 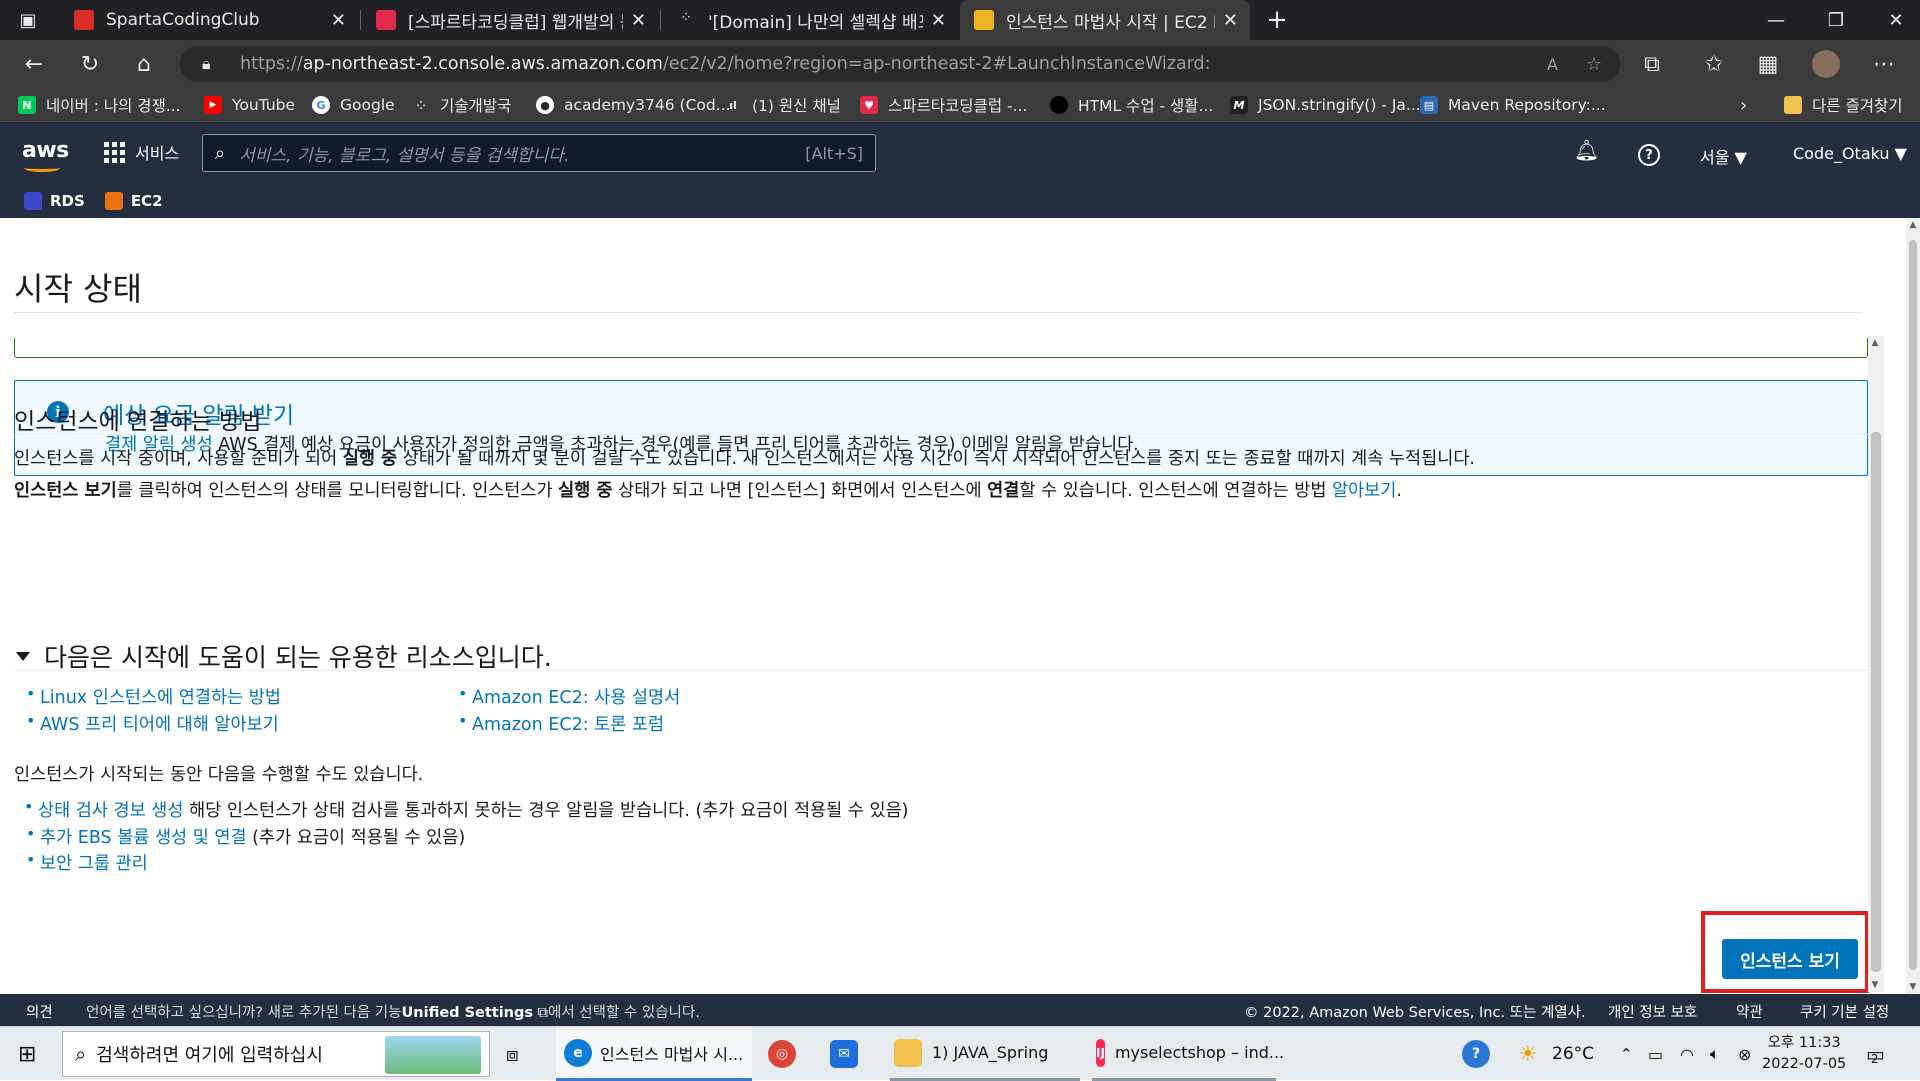 I want to click on taskbar-app-chrome: ◎, so click(x=782, y=1054).